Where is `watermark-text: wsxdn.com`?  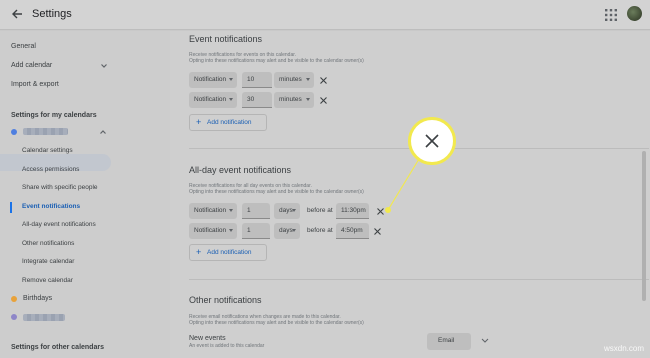 watermark-text: wsxdn.com is located at coordinates (624, 348).